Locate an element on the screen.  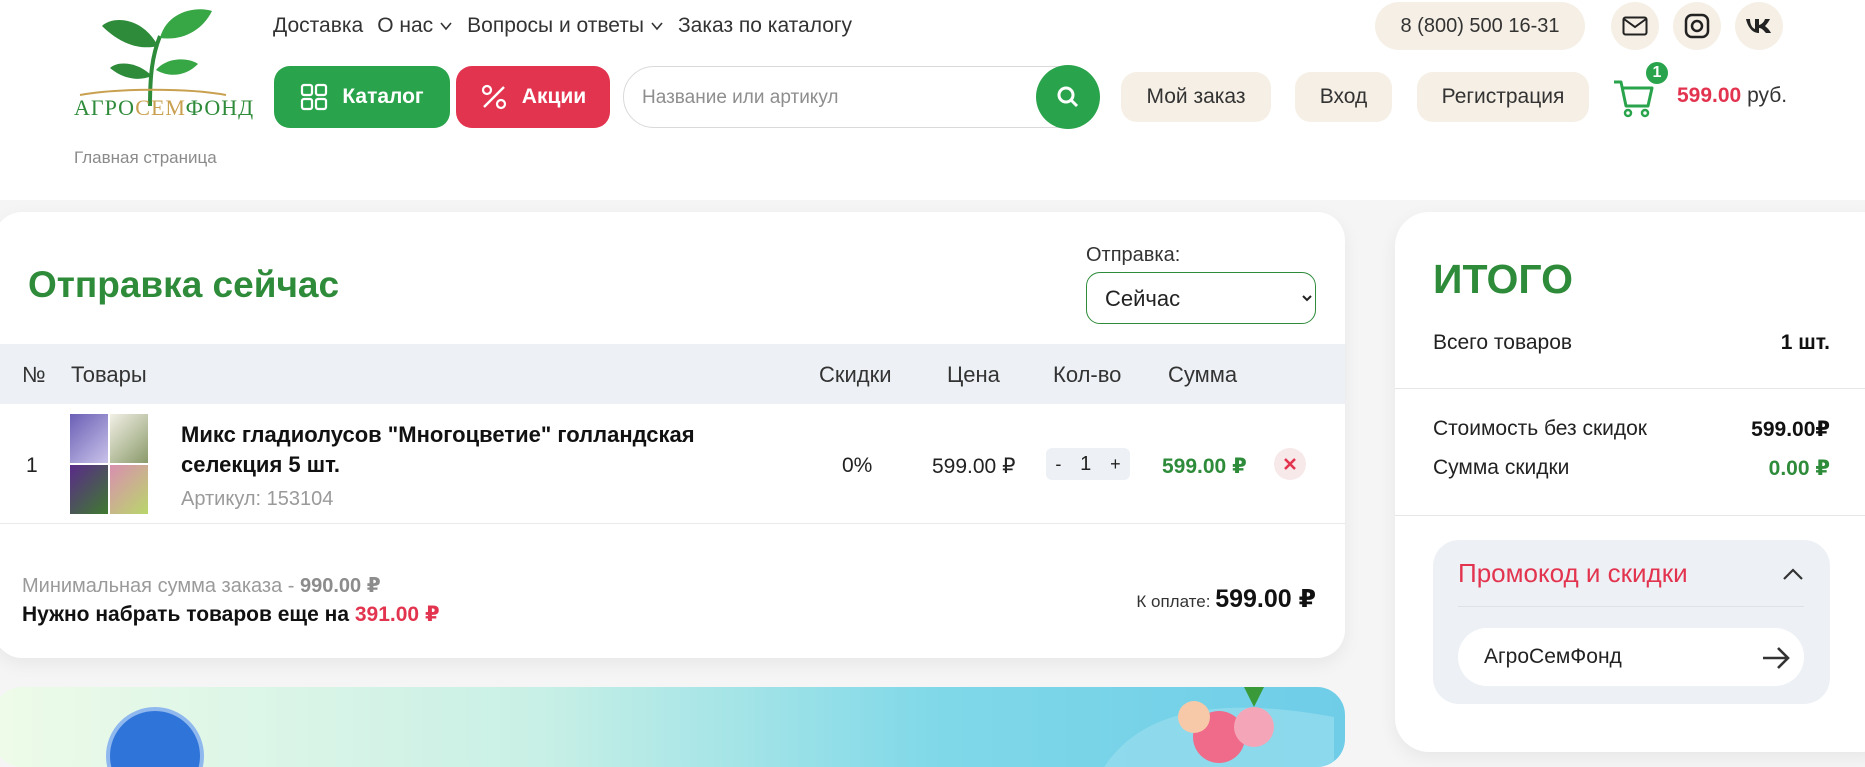
catalog-button-label: Каталог is located at coordinates (383, 96).